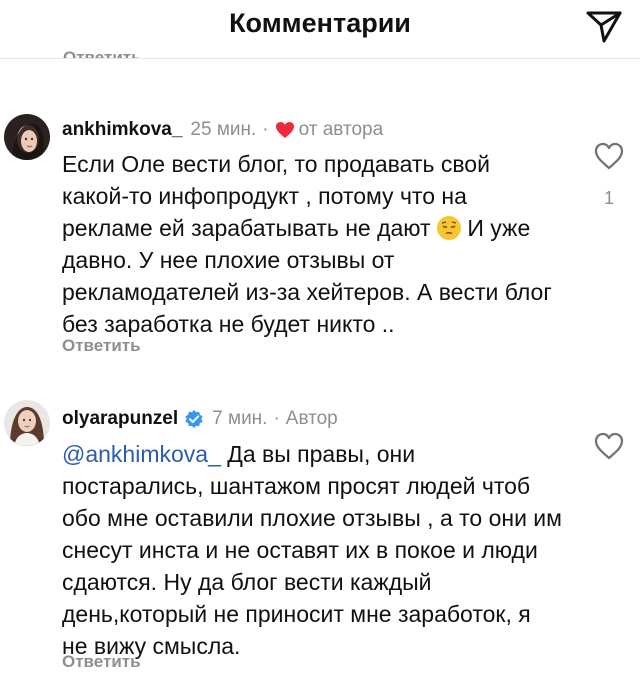  Describe the element at coordinates (604, 26) in the screenshot. I see `send-icon` at that location.